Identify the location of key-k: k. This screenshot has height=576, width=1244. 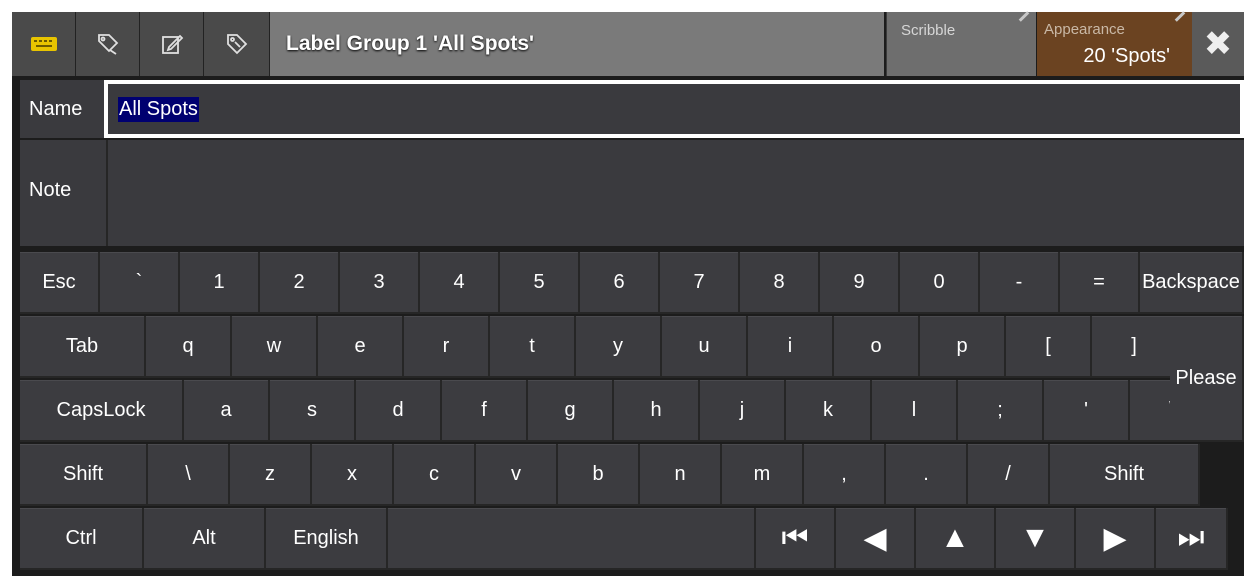
(829, 411).